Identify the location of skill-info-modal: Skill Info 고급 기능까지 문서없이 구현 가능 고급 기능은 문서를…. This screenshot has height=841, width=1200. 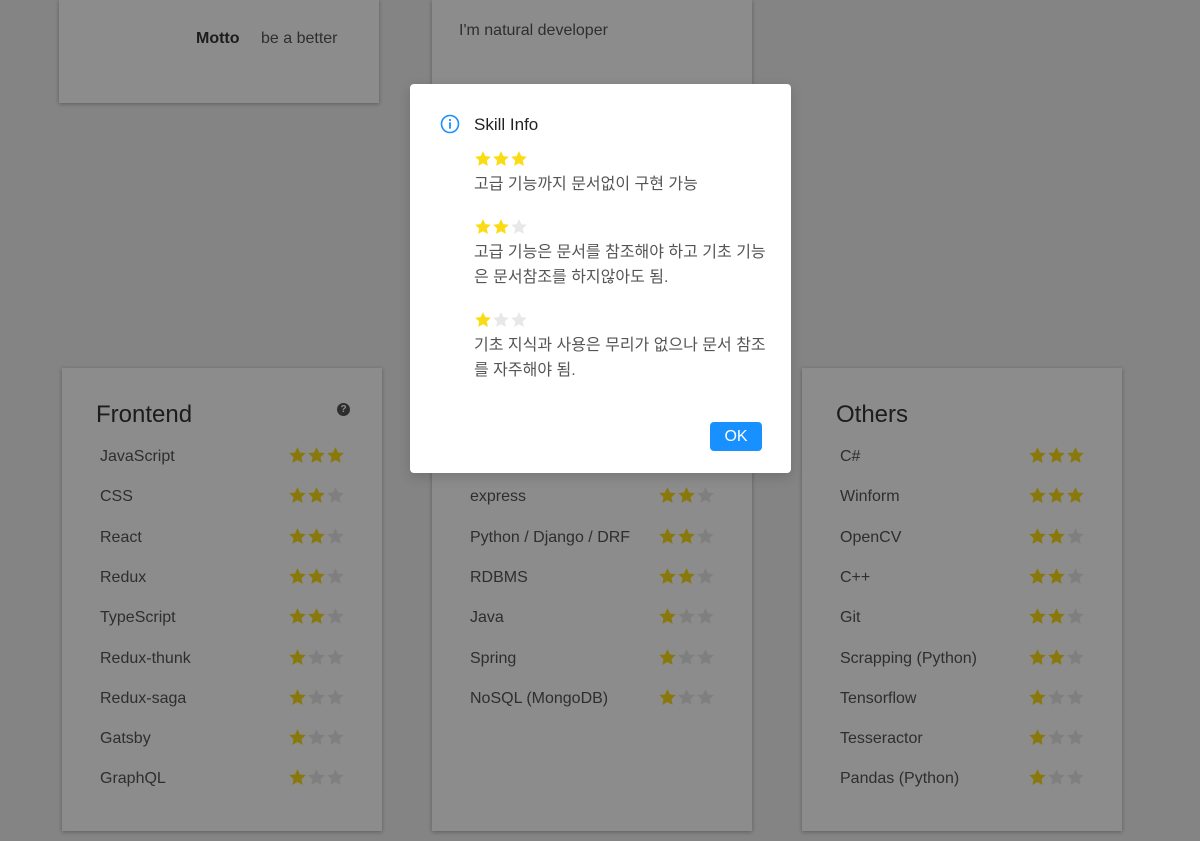
(600, 278).